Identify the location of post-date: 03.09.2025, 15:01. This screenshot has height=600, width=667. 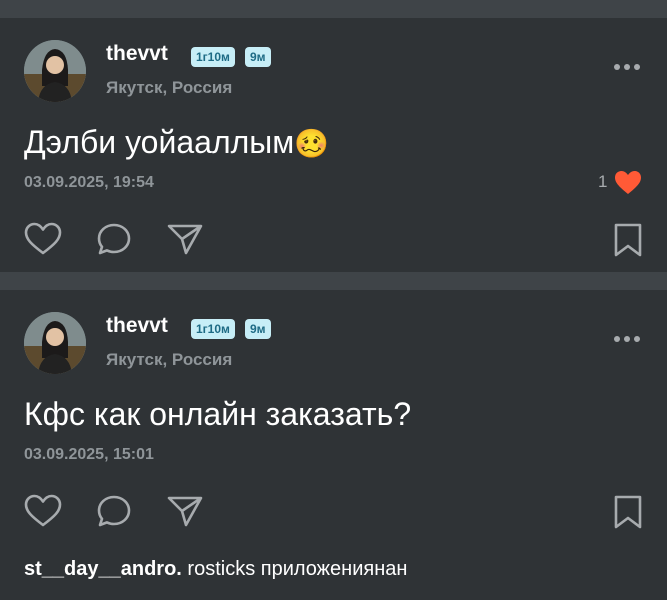
(89, 454).